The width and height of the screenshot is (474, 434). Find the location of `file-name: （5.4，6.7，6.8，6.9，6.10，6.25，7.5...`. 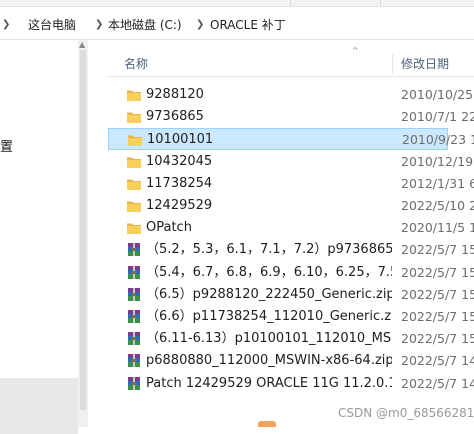

file-name: （5.4，6.7，6.8，6.9，6.10，6.25，7.5... is located at coordinates (269, 272).